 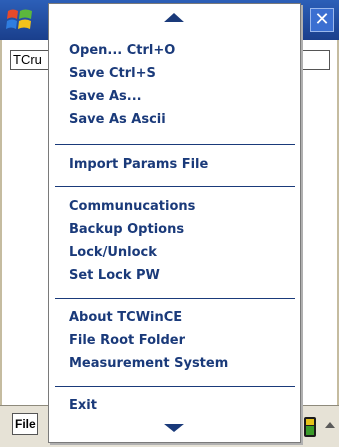 What do you see at coordinates (113, 253) in the screenshot?
I see `menu-item-lock-unlock: Lock/Unlock` at bounding box center [113, 253].